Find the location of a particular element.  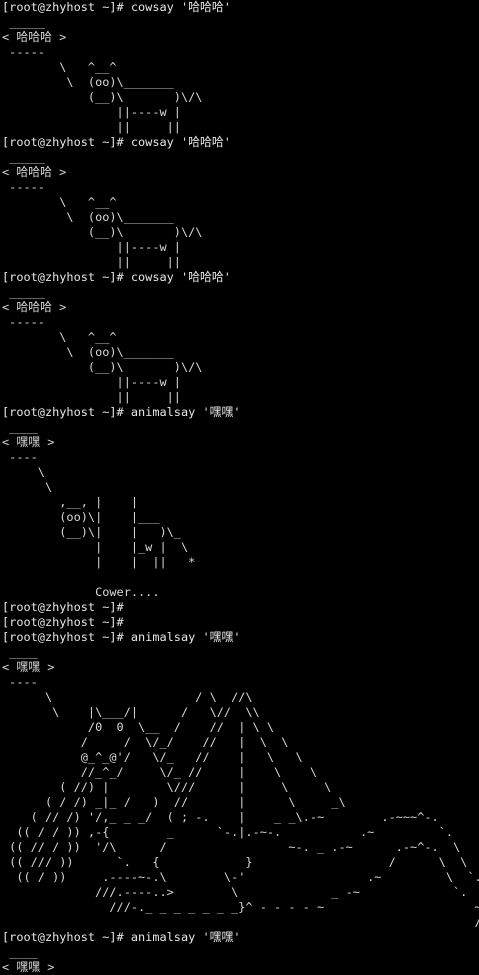

output-line: ( //) | \/// | \ \ is located at coordinates (167, 787).